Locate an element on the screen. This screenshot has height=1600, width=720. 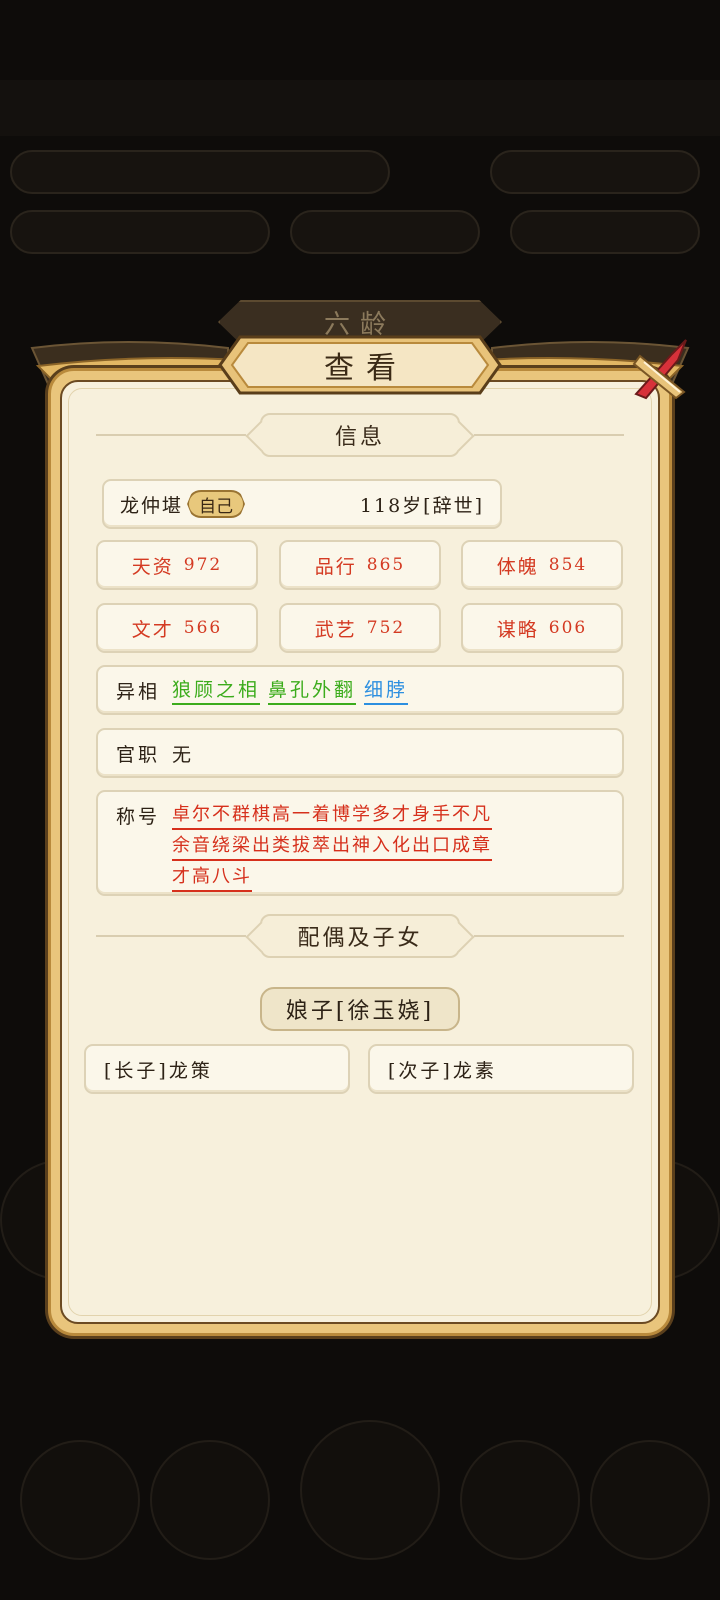
family-section-header: 配偶及子女 is located at coordinates (360, 936).